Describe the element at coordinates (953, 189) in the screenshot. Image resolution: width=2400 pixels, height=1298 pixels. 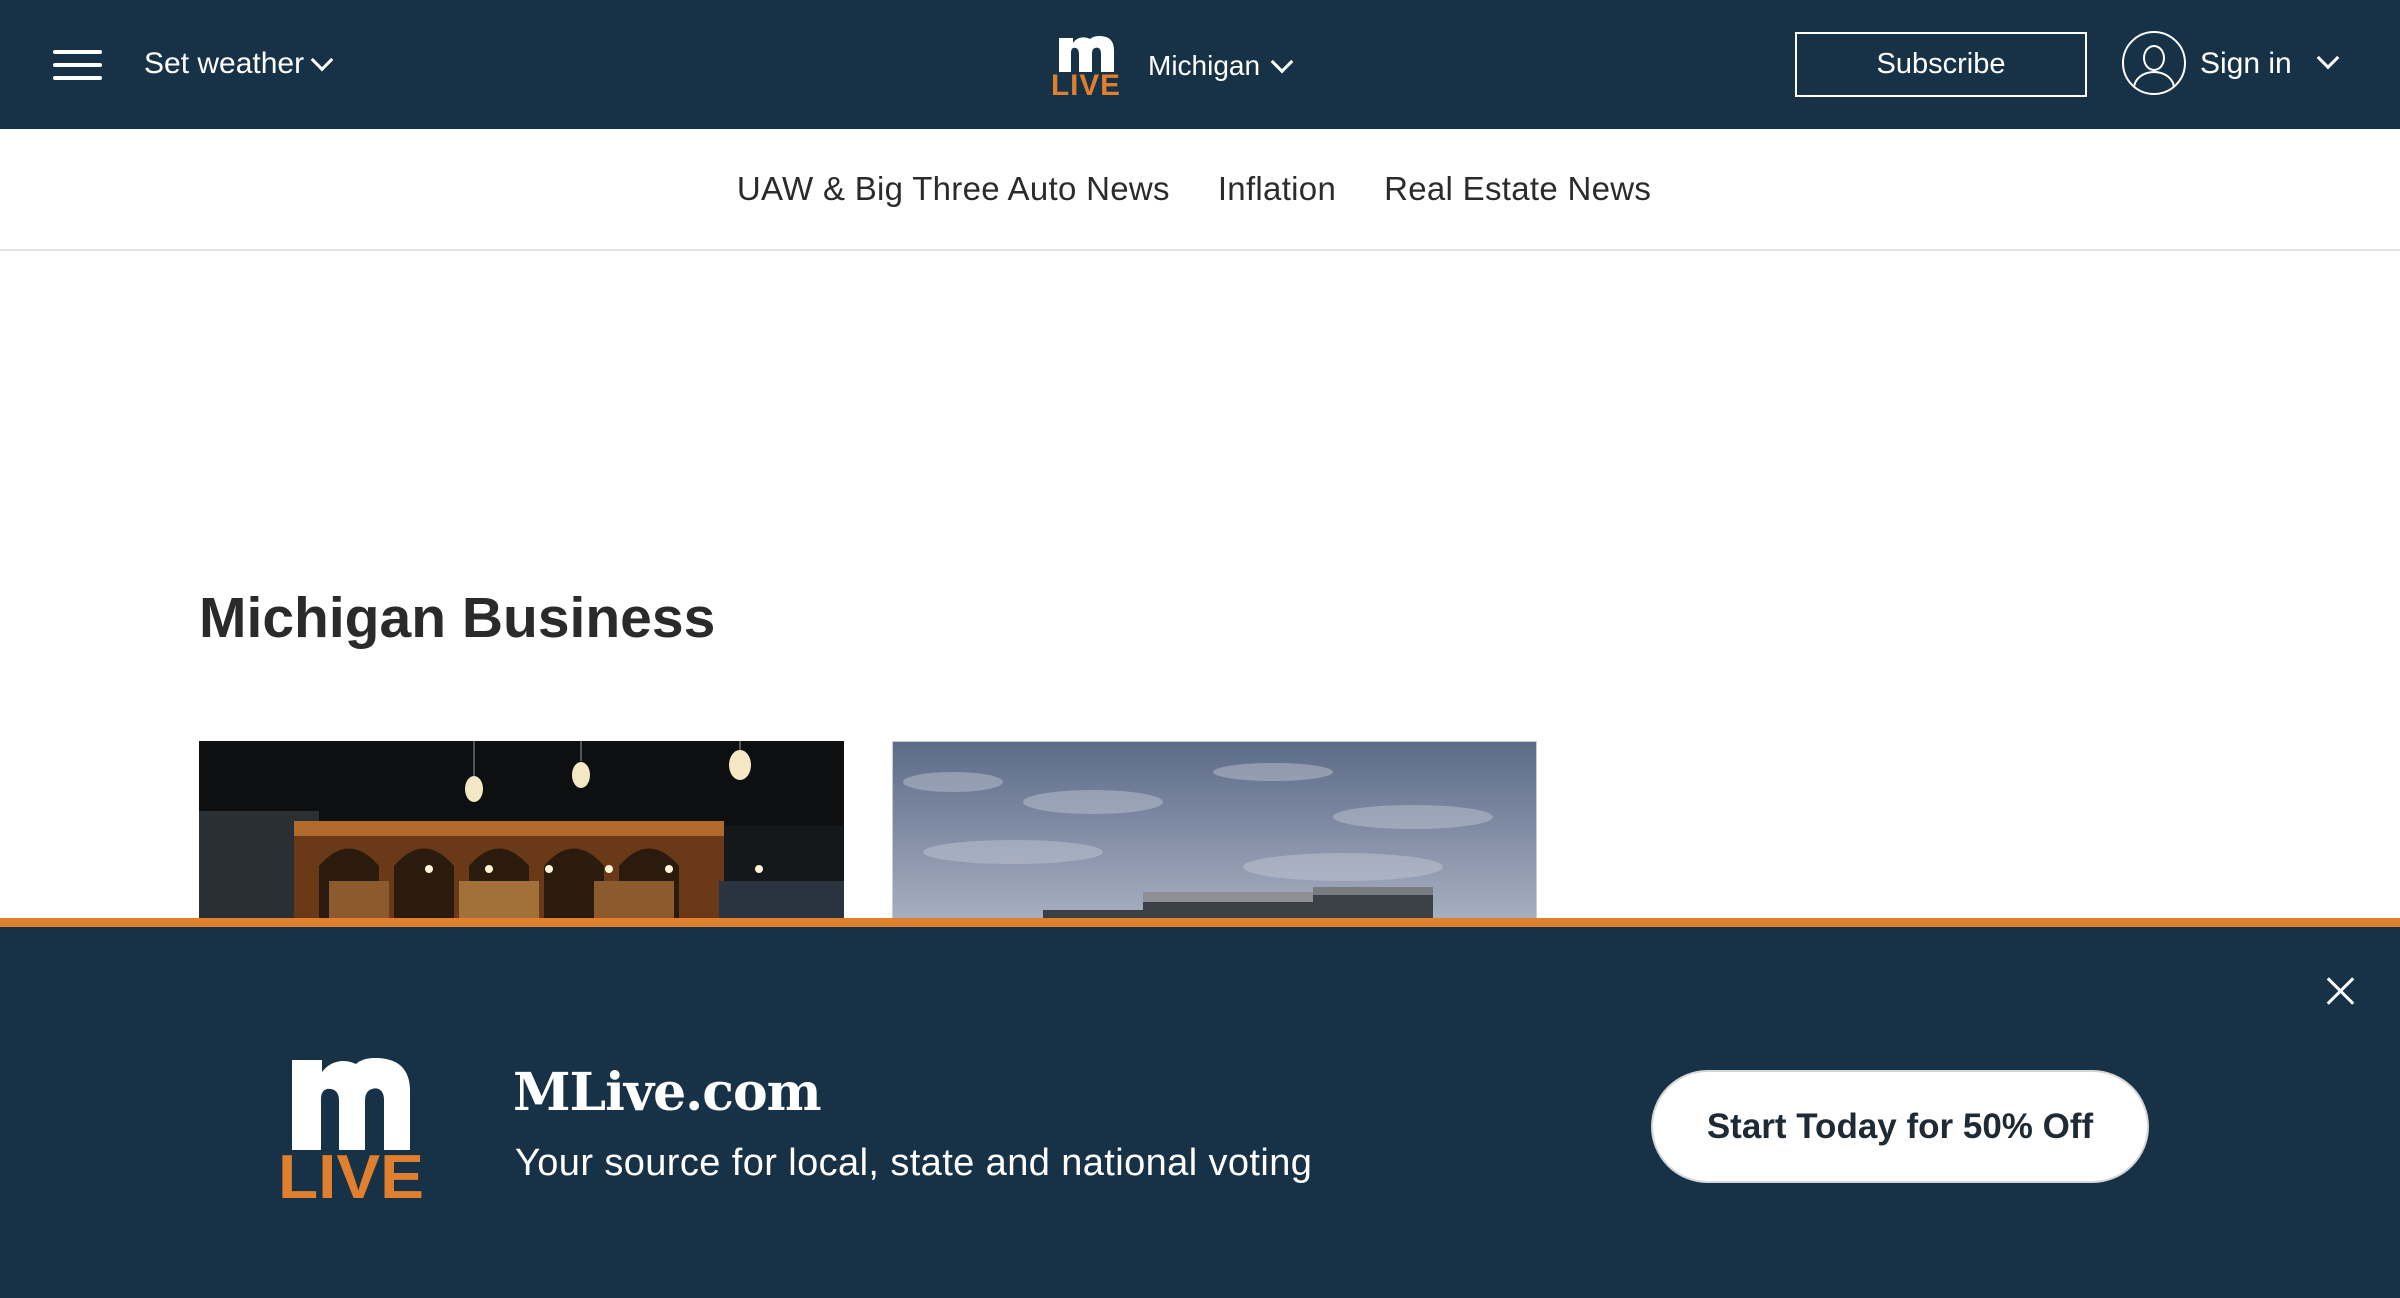
I see `topic-link-uaw: UAW & Big Three Auto News` at that location.